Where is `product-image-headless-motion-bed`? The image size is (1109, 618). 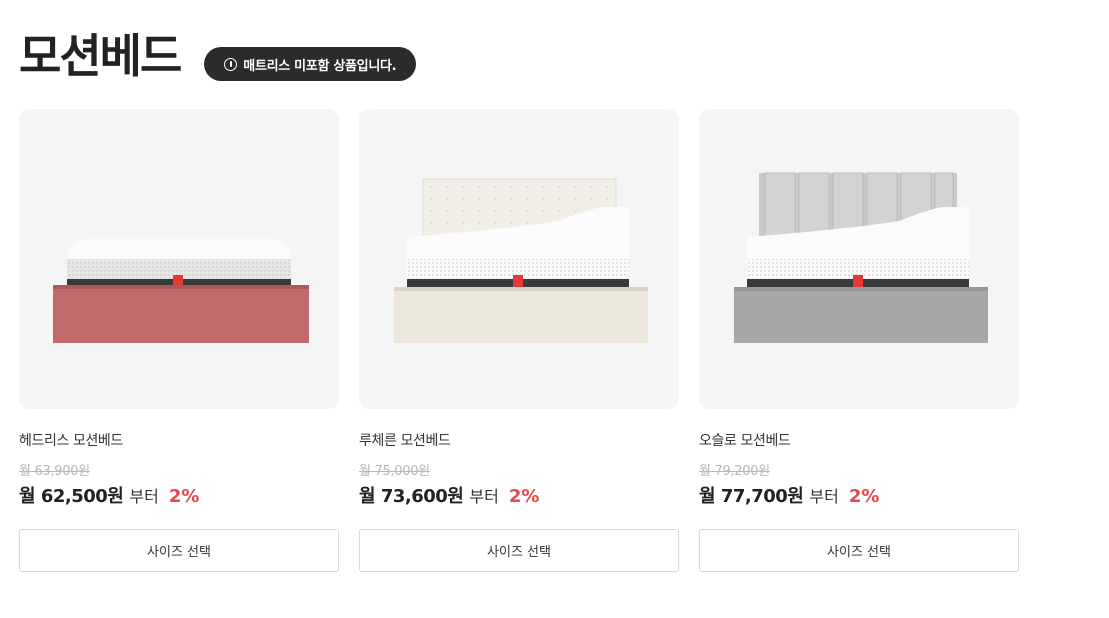
product-image-headless-motion-bed is located at coordinates (179, 259).